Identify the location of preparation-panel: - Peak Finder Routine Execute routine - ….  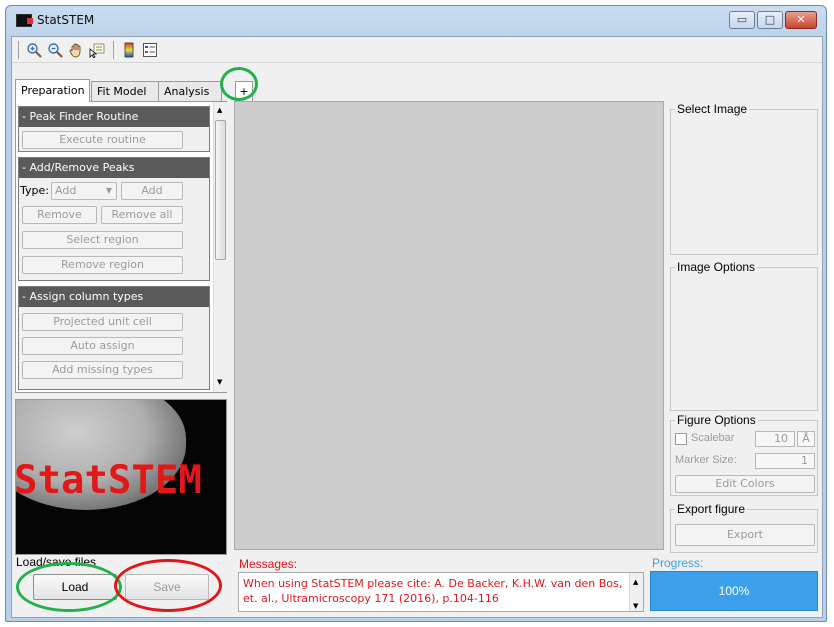
(121, 247).